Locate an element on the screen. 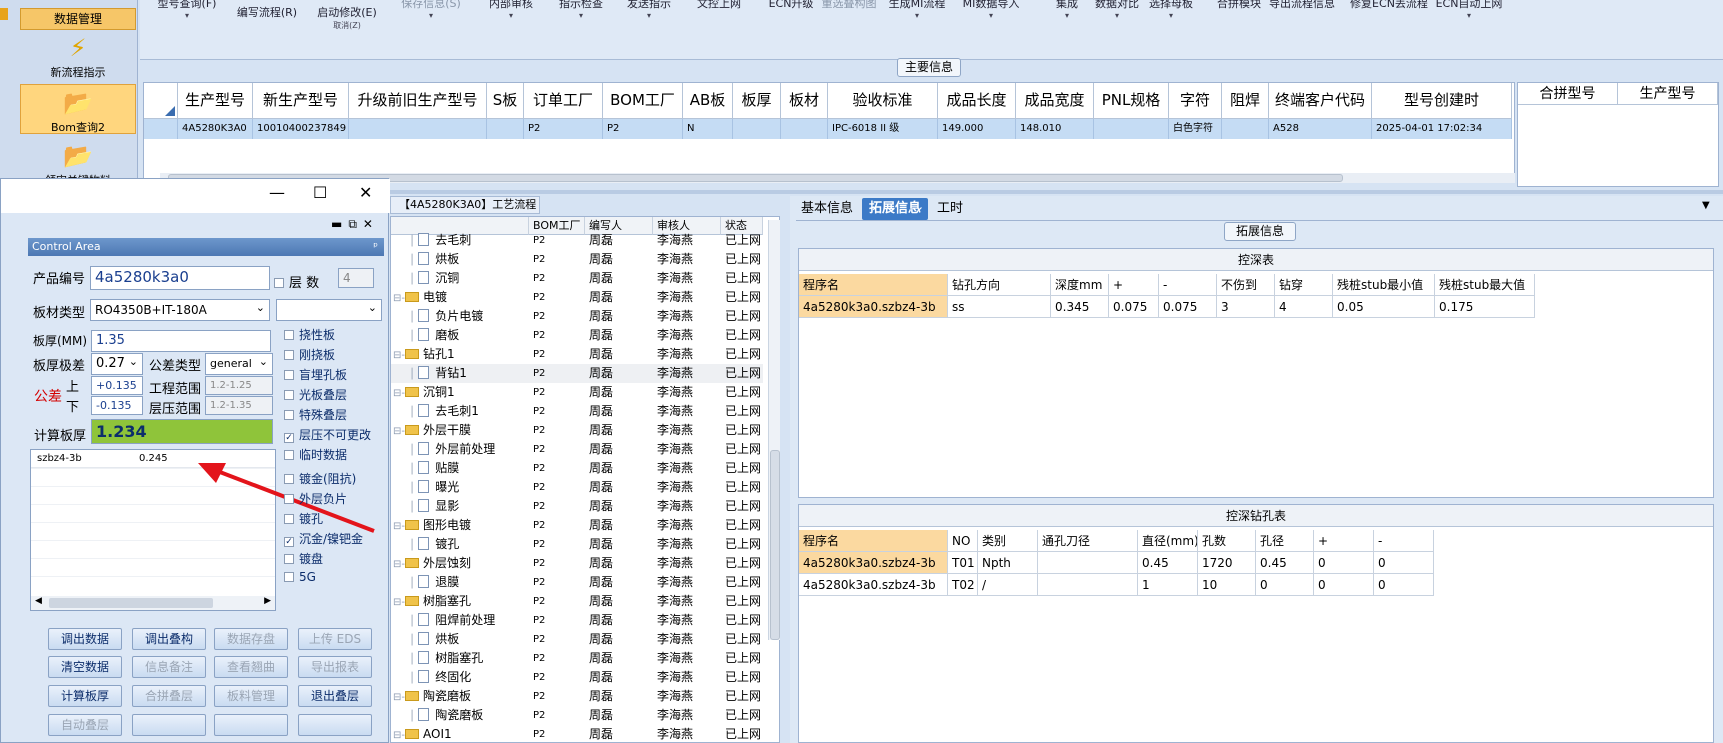  nav-header: 数据管理 is located at coordinates (78, 19).